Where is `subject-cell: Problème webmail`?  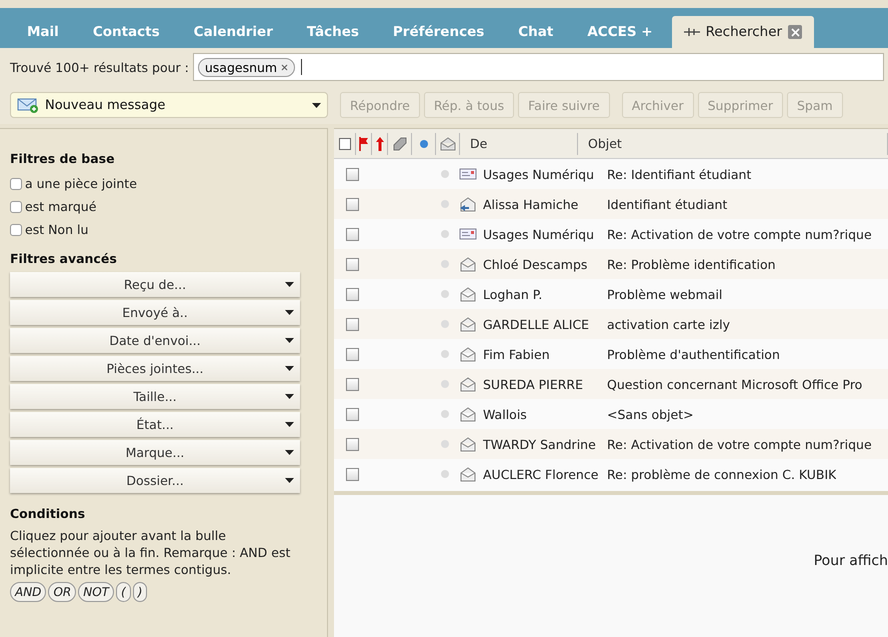
subject-cell: Problème webmail is located at coordinates (664, 294).